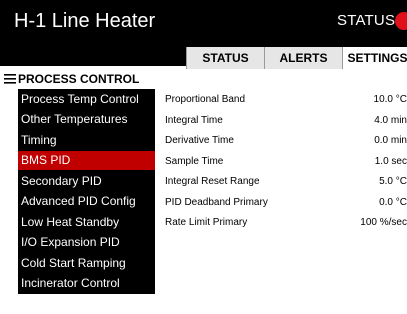 The height and width of the screenshot is (314, 407). I want to click on param-value-pid-deadband-primary: 0.0 °C, so click(347, 203).